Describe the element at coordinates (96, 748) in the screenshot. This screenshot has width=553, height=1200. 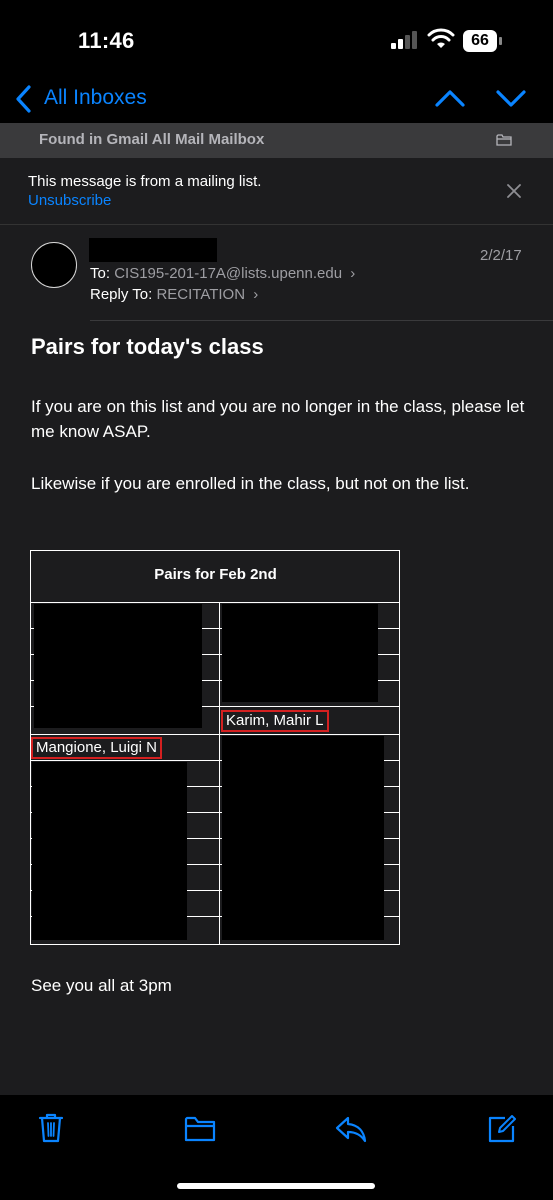
I see `highlighted-name-mangione: Mangione, Luigi N` at that location.